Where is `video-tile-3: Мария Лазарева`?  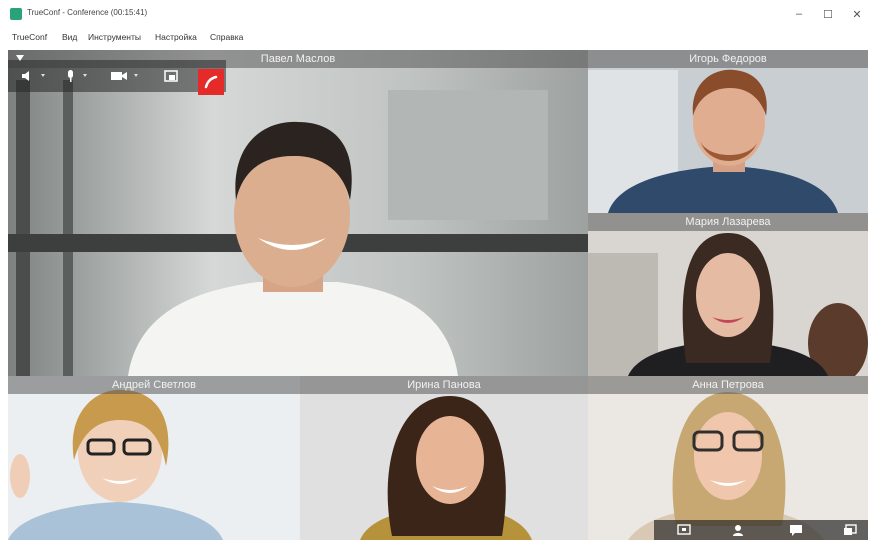 video-tile-3: Мария Лазарева is located at coordinates (728, 294).